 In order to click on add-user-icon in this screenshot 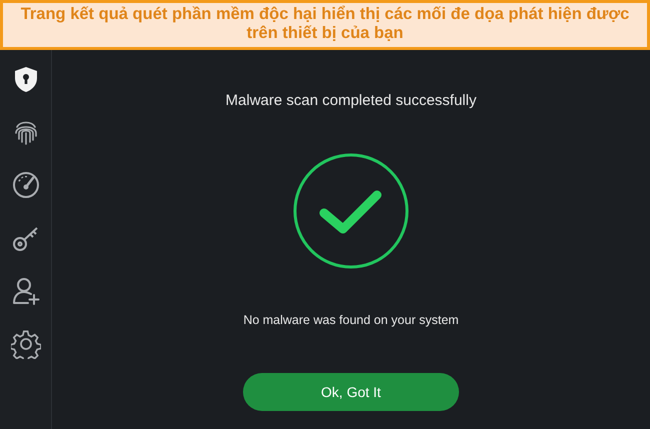, I will do `click(25, 291)`.